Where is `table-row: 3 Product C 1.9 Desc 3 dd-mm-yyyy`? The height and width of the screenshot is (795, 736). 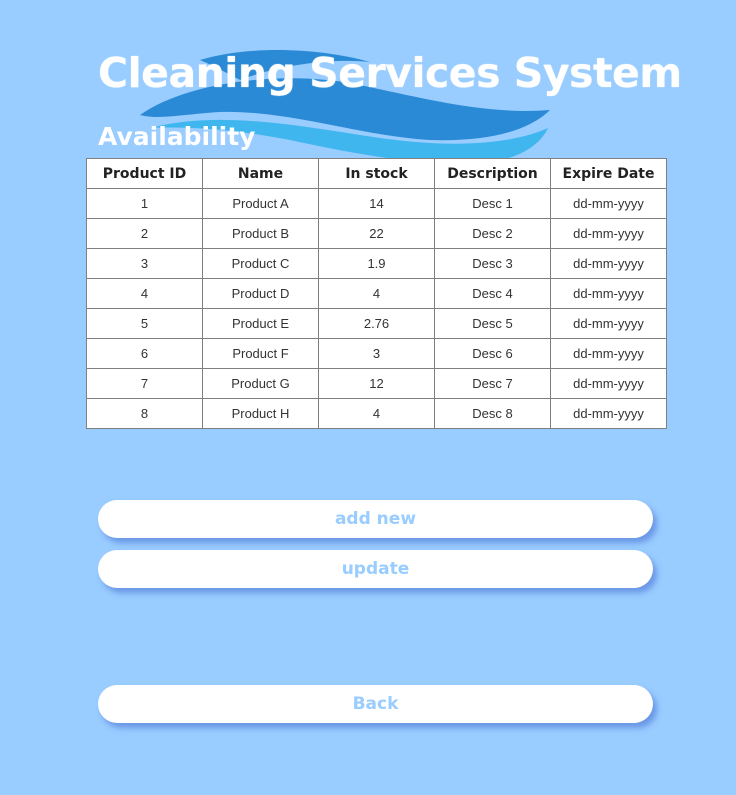
table-row: 3 Product C 1.9 Desc 3 dd-mm-yyyy is located at coordinates (376, 263).